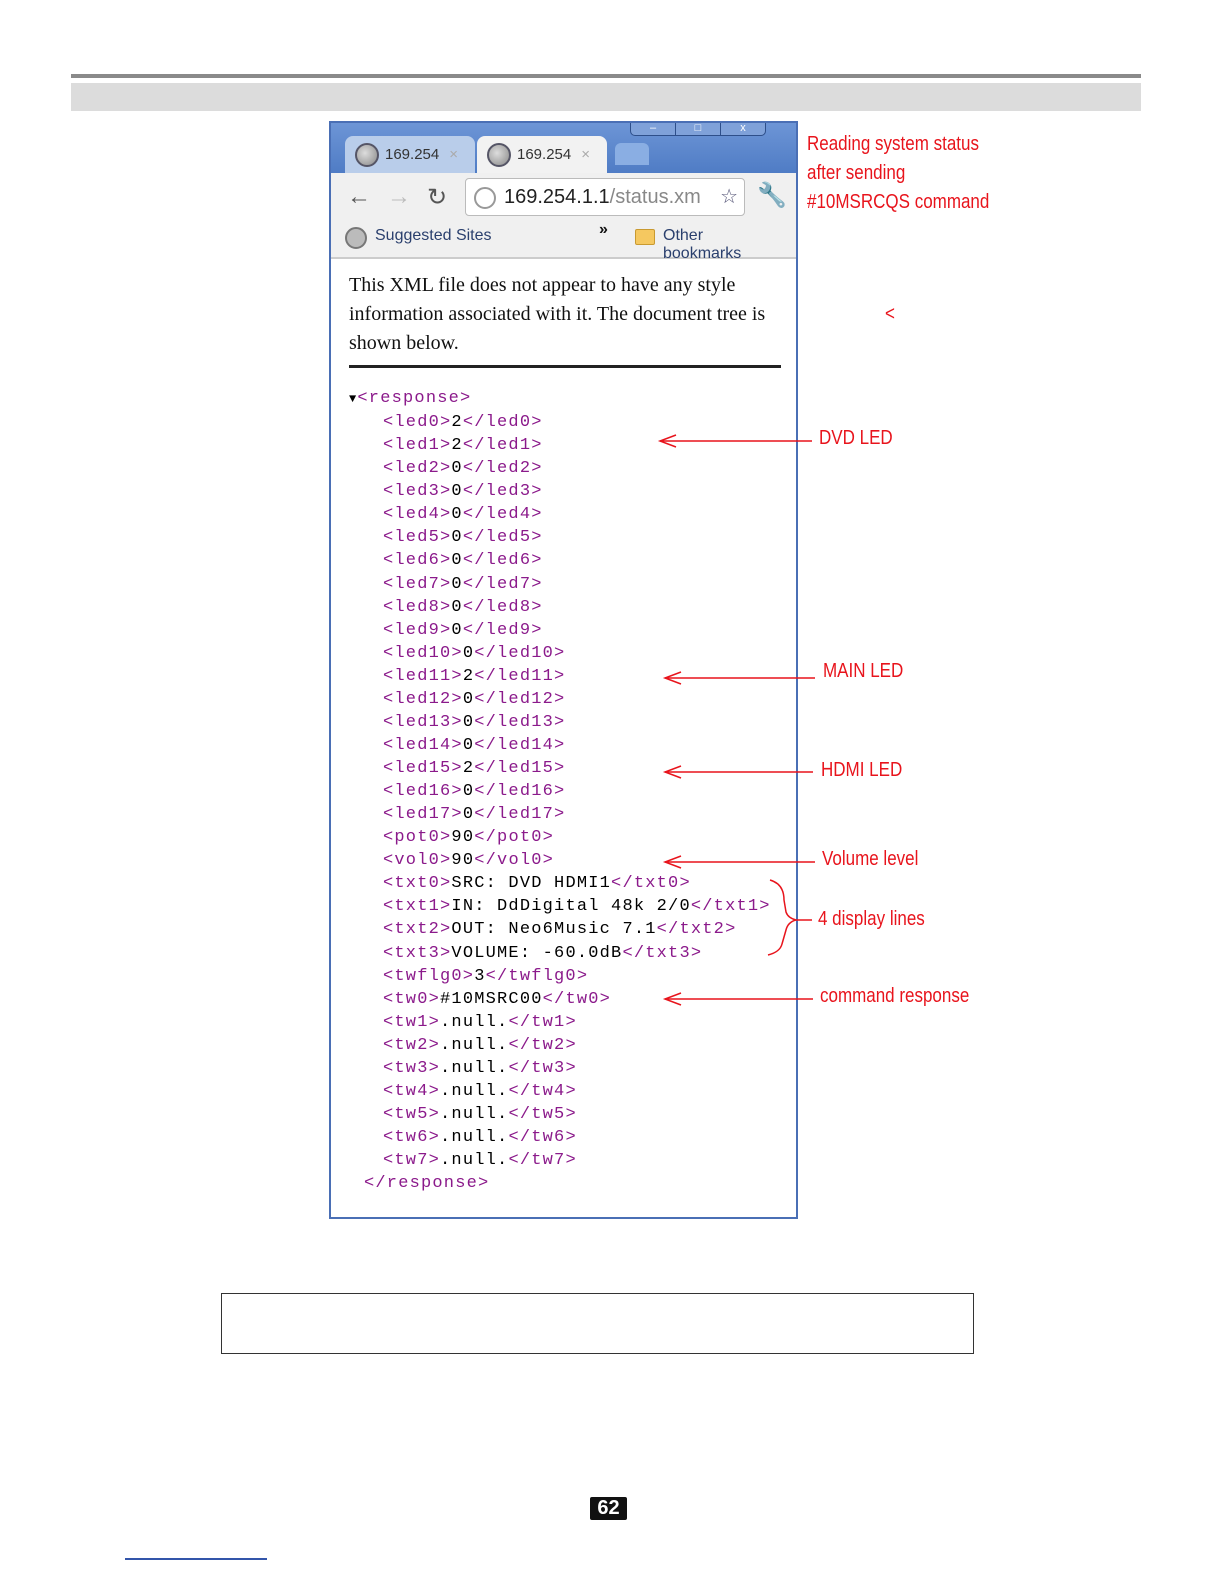 Image resolution: width=1224 pixels, height=1584 pixels. What do you see at coordinates (597, 1323) in the screenshot?
I see `note-box` at bounding box center [597, 1323].